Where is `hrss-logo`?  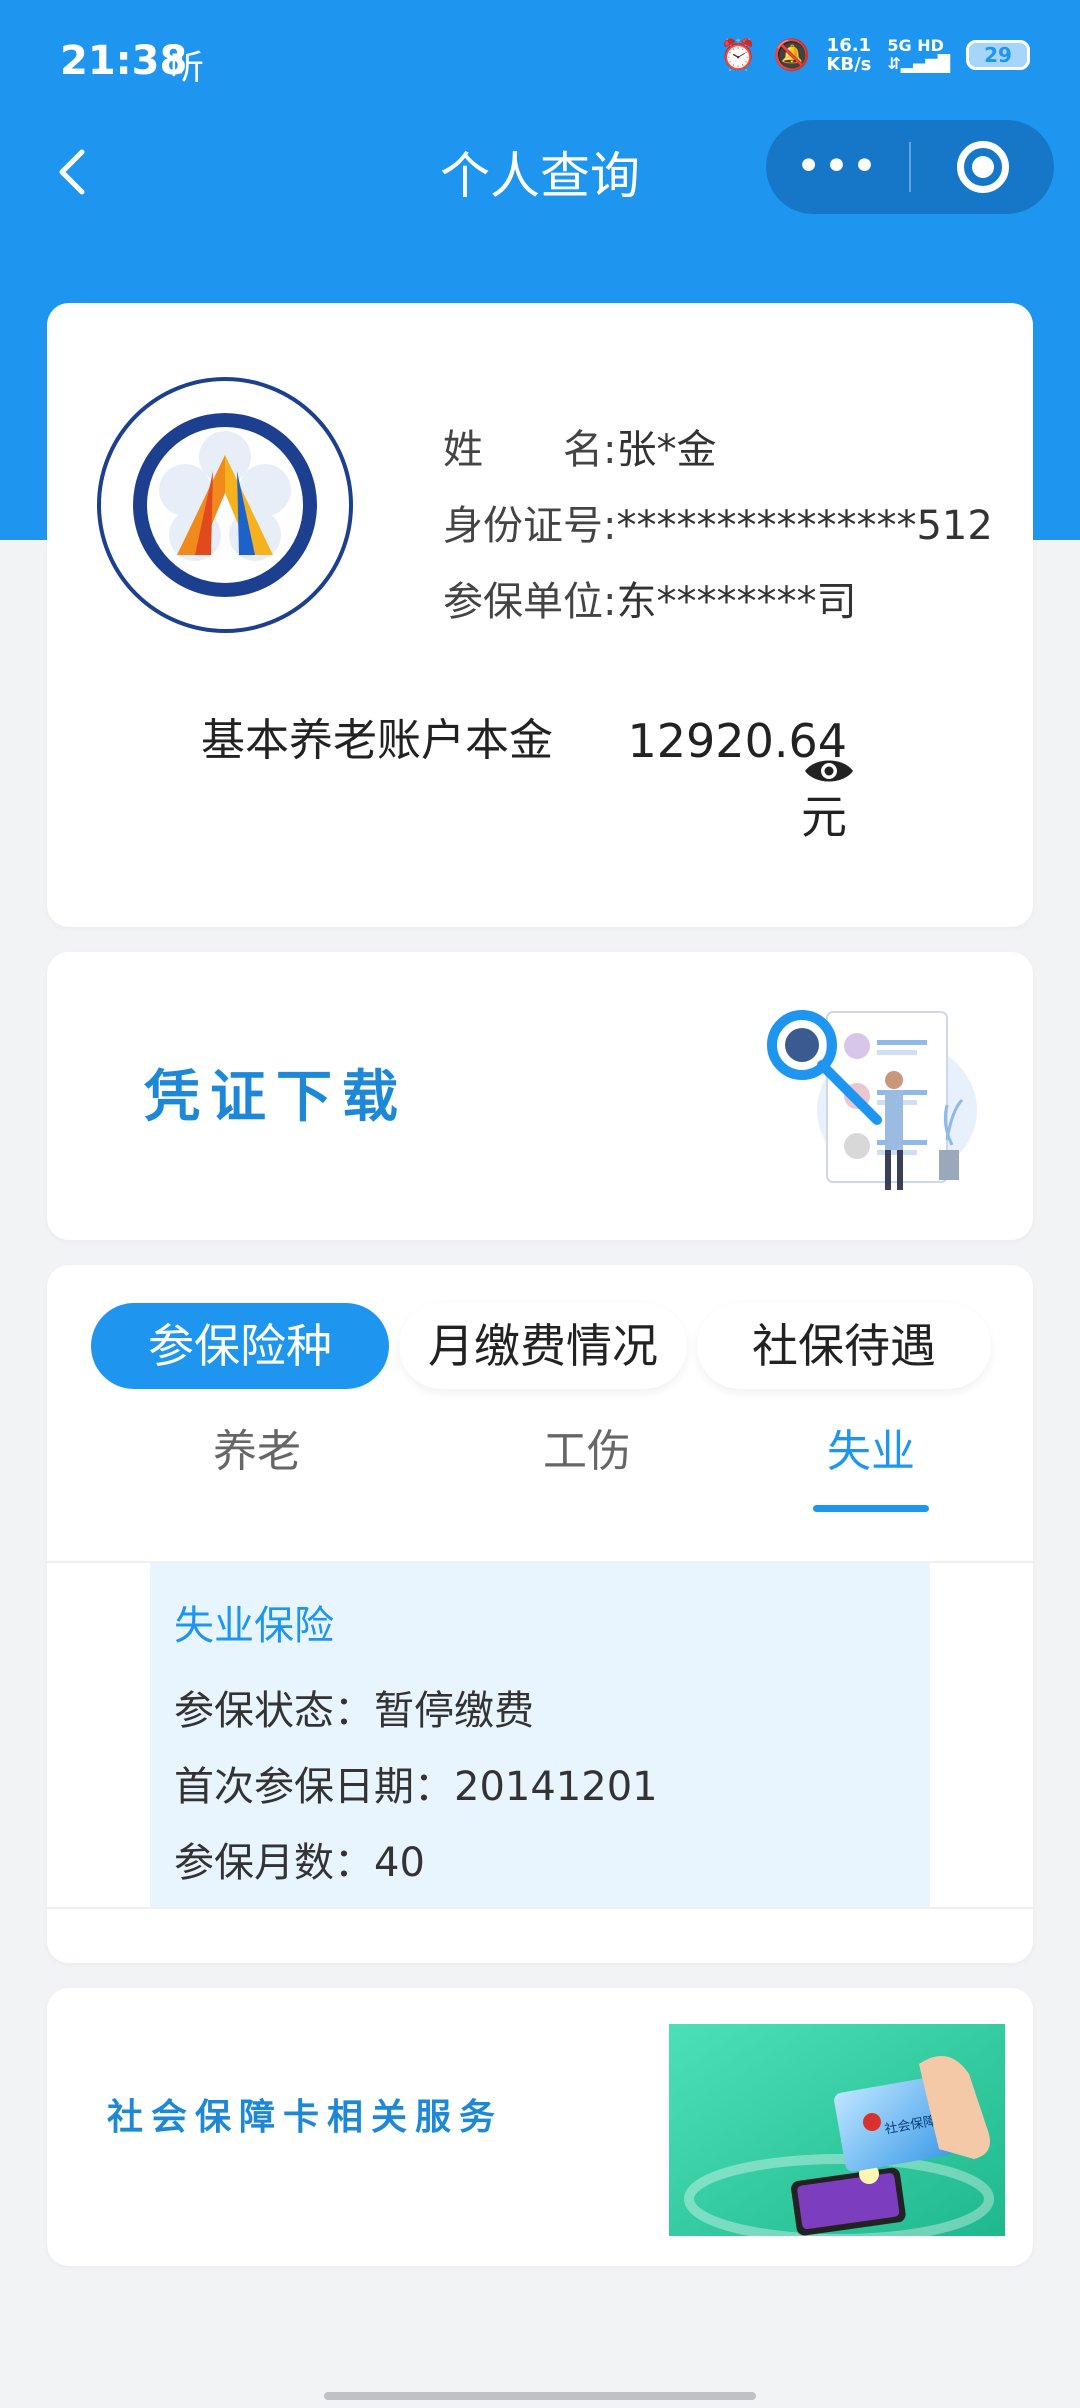
hrss-logo is located at coordinates (225, 505).